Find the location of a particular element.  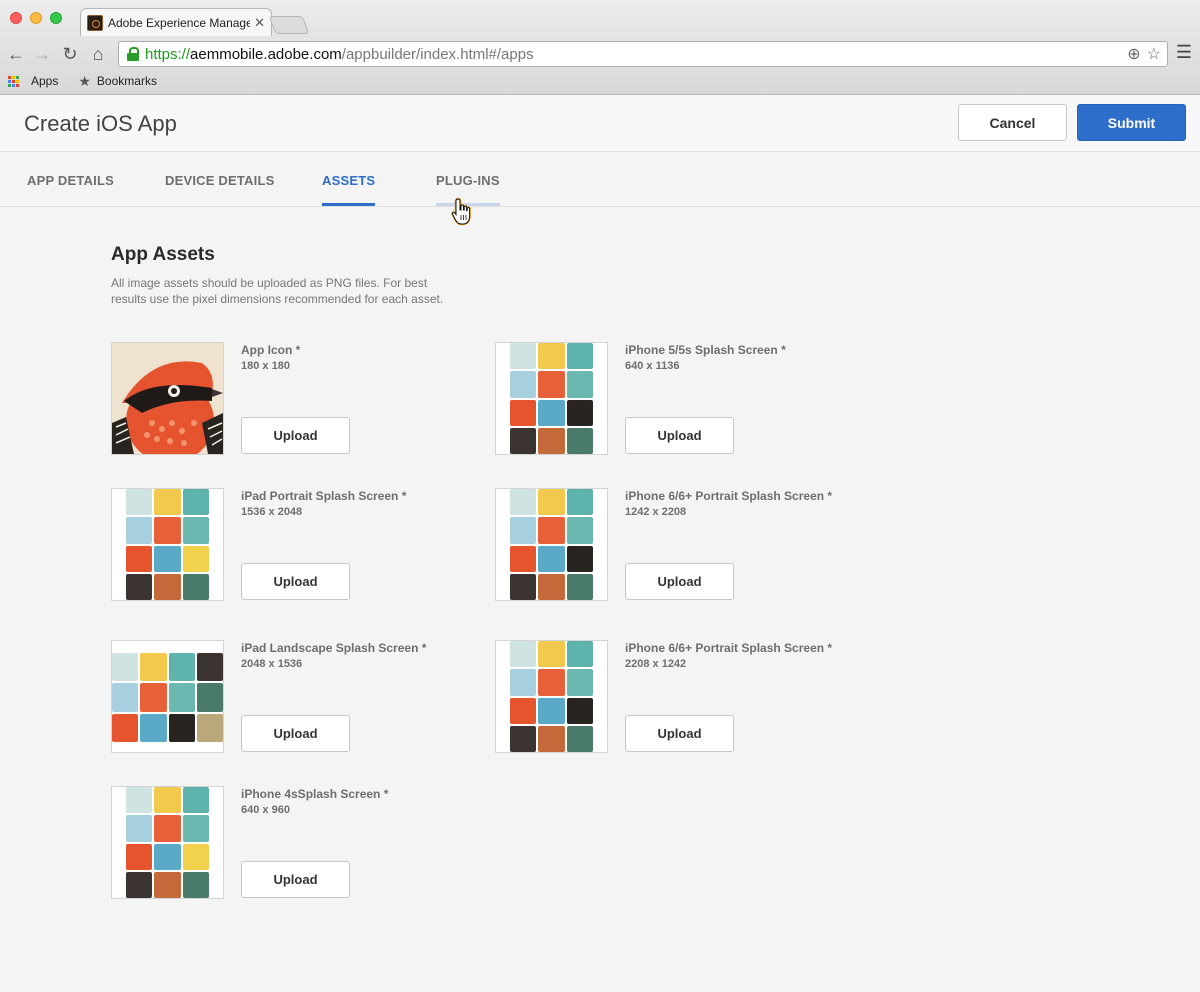

asset-name: iPad Landscape Splash Screen * is located at coordinates (334, 648).